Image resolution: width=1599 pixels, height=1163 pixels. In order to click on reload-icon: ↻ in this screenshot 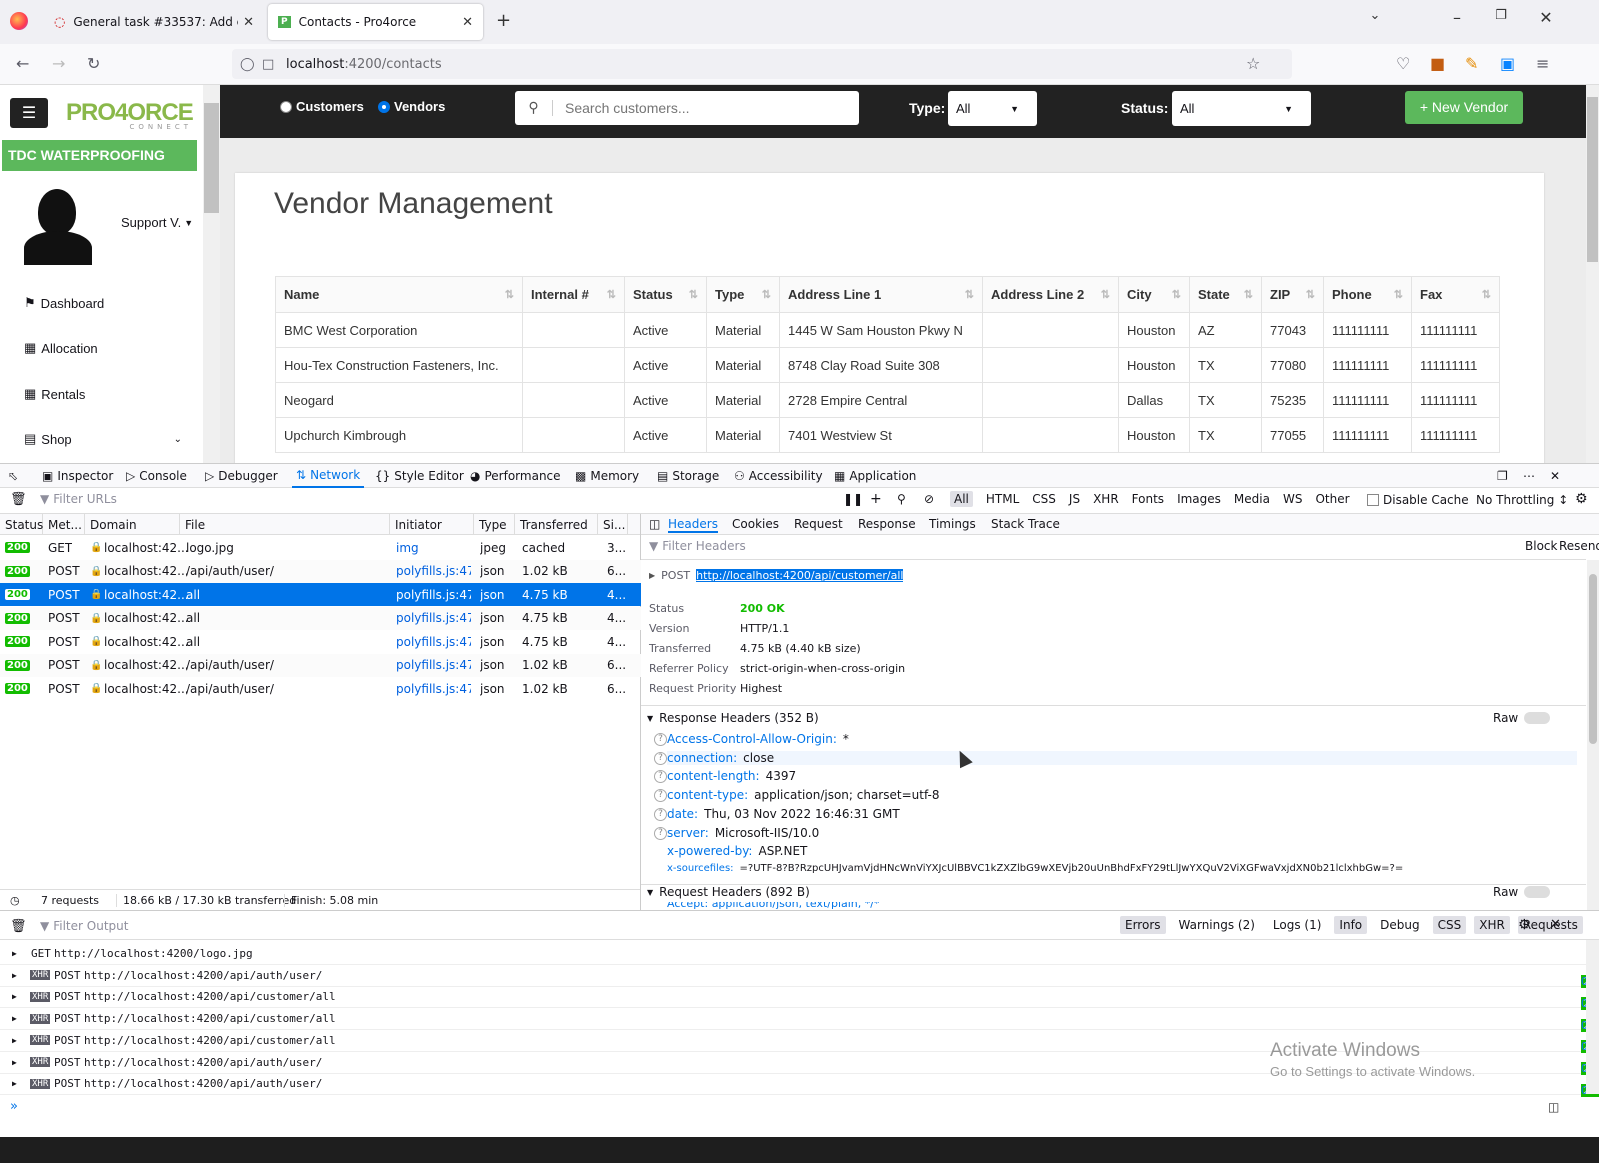, I will do `click(93, 63)`.